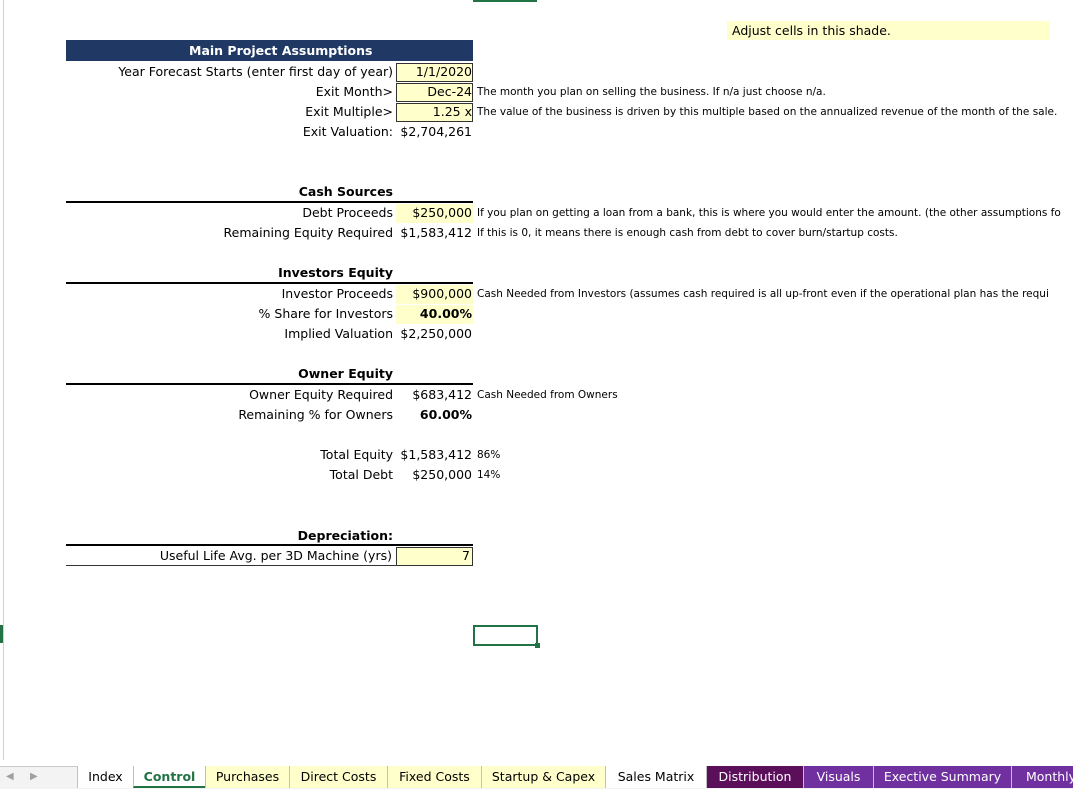 This screenshot has width=1073, height=789. I want to click on exit-multiple-value: 1.25 x, so click(452, 111).